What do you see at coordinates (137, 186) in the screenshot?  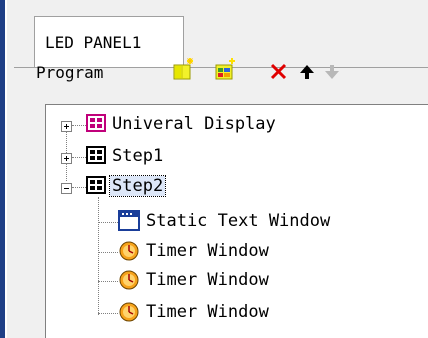 I see `tree-node-label: Step2` at bounding box center [137, 186].